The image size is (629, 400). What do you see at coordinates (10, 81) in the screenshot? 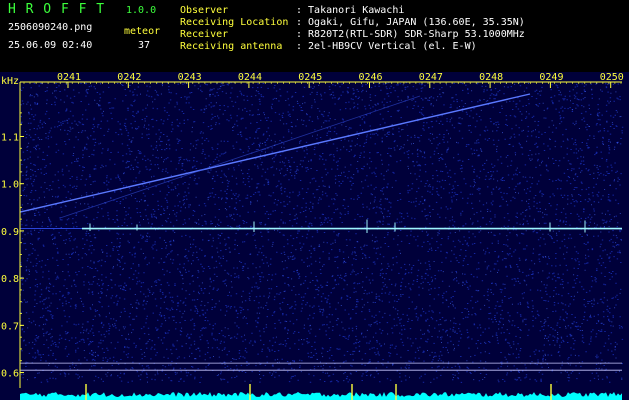
I see `y-unit-label: kHz` at bounding box center [10, 81].